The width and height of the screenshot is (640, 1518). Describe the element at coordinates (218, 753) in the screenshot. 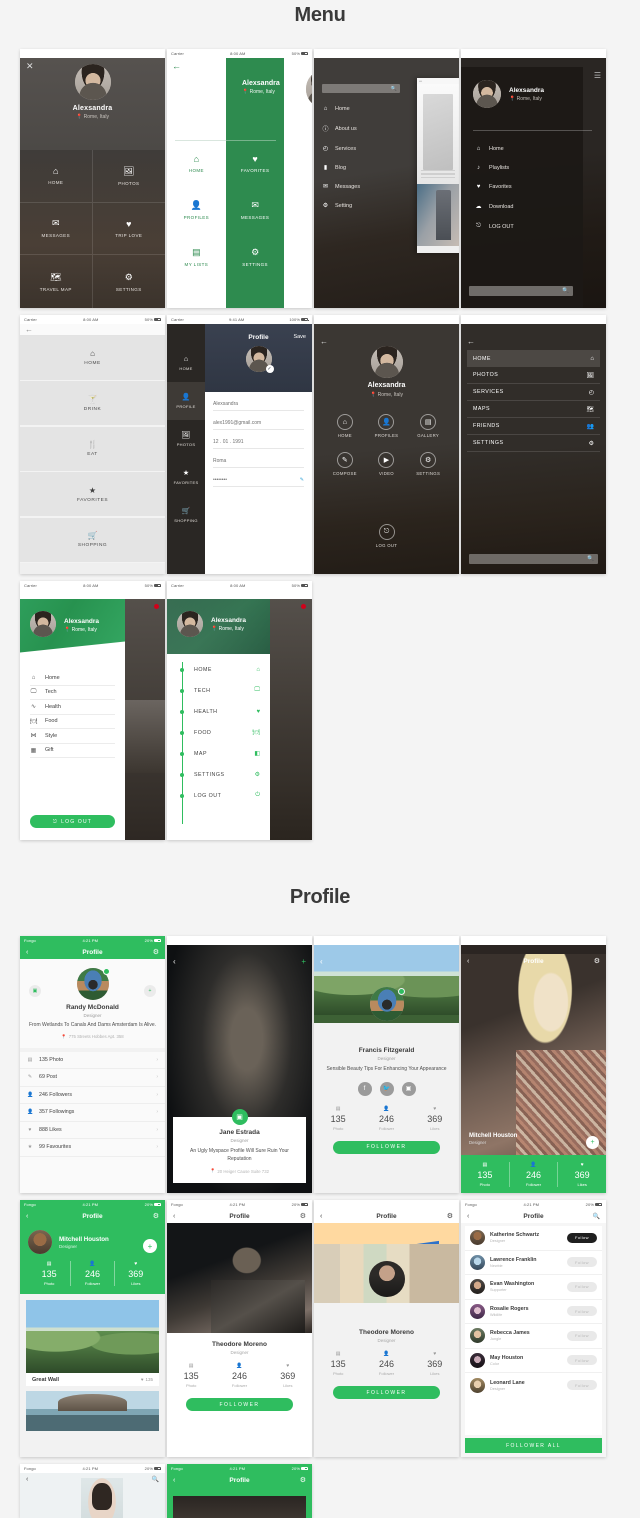

I see `menu-item-map: MAP ◧` at that location.